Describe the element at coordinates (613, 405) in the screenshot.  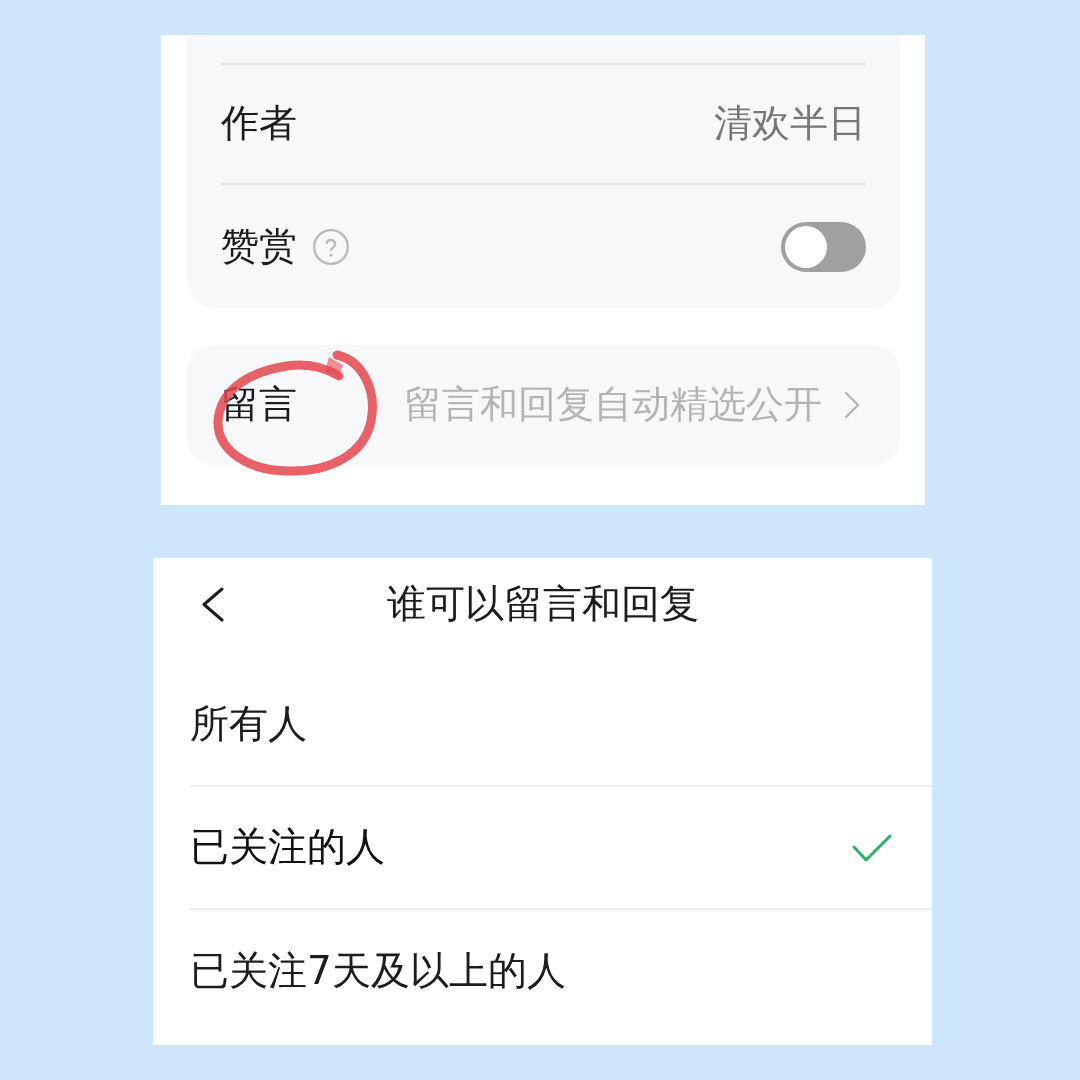
I see `row-value: 留言和回复自动精选公开` at that location.